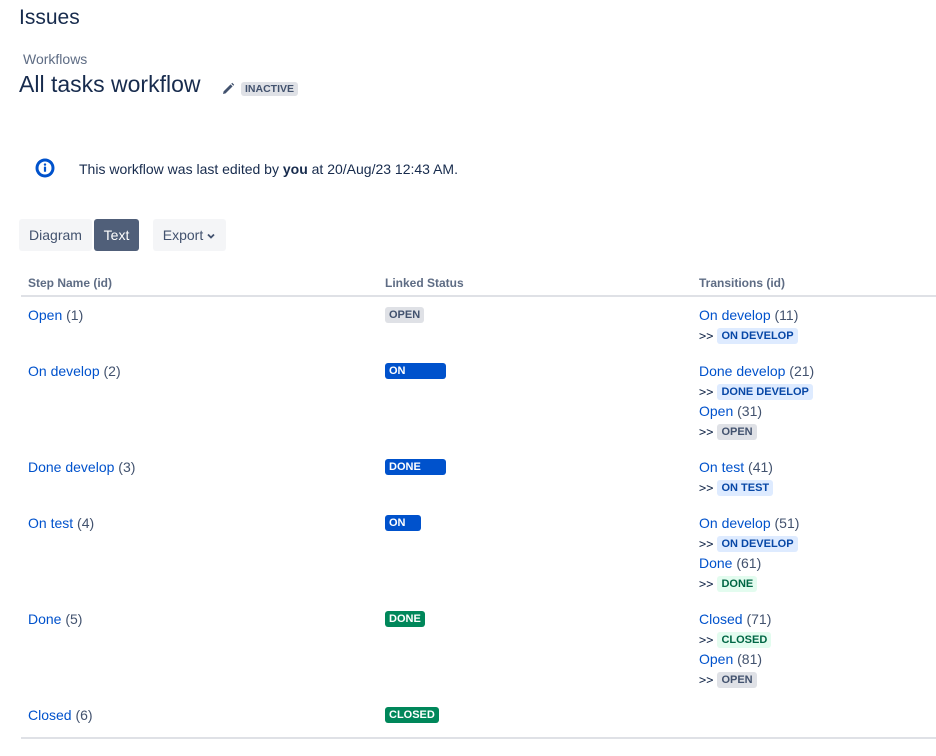 The width and height of the screenshot is (936, 756). I want to click on step-name-link: On develop, so click(64, 371).